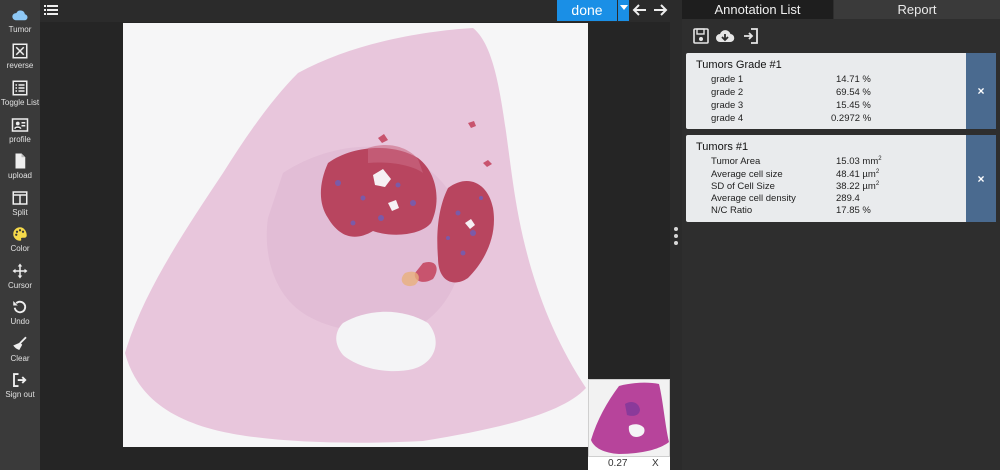 This screenshot has height=470, width=1000. What do you see at coordinates (623, 10) in the screenshot?
I see `done-dropdown-toggle` at bounding box center [623, 10].